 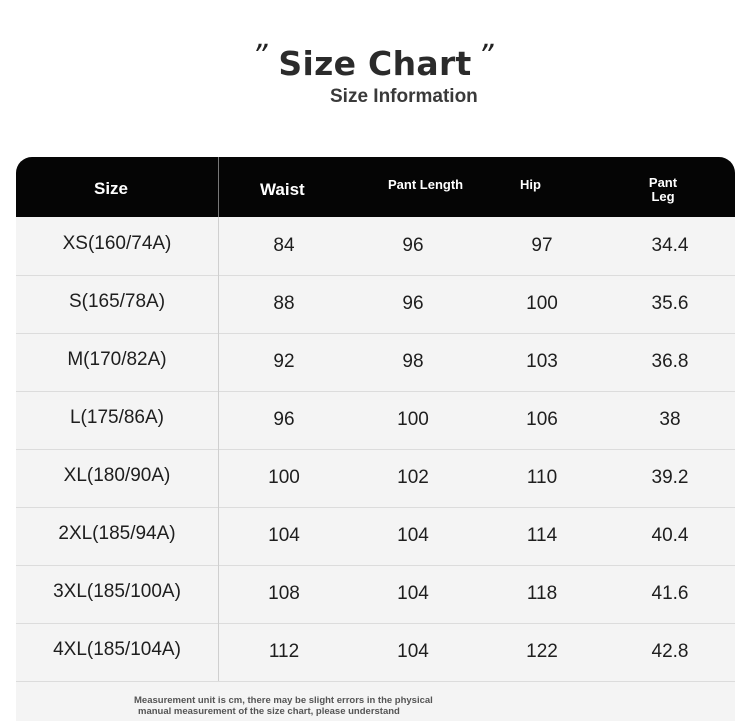 I want to click on cell-size: XS(160/74A), so click(x=117, y=243).